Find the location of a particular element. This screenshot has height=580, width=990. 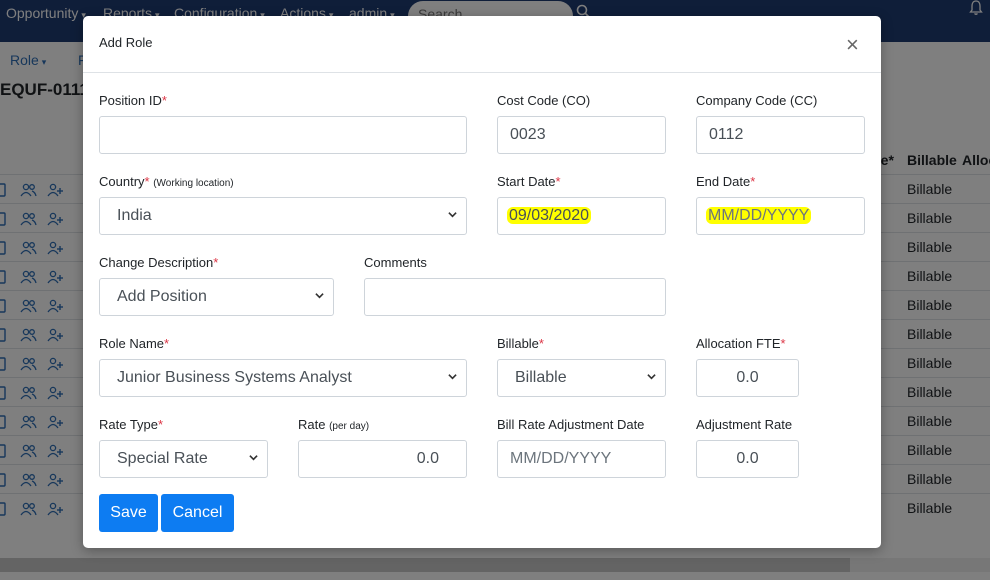

allocation-fte-label: Allocation FTE* is located at coordinates (741, 343).